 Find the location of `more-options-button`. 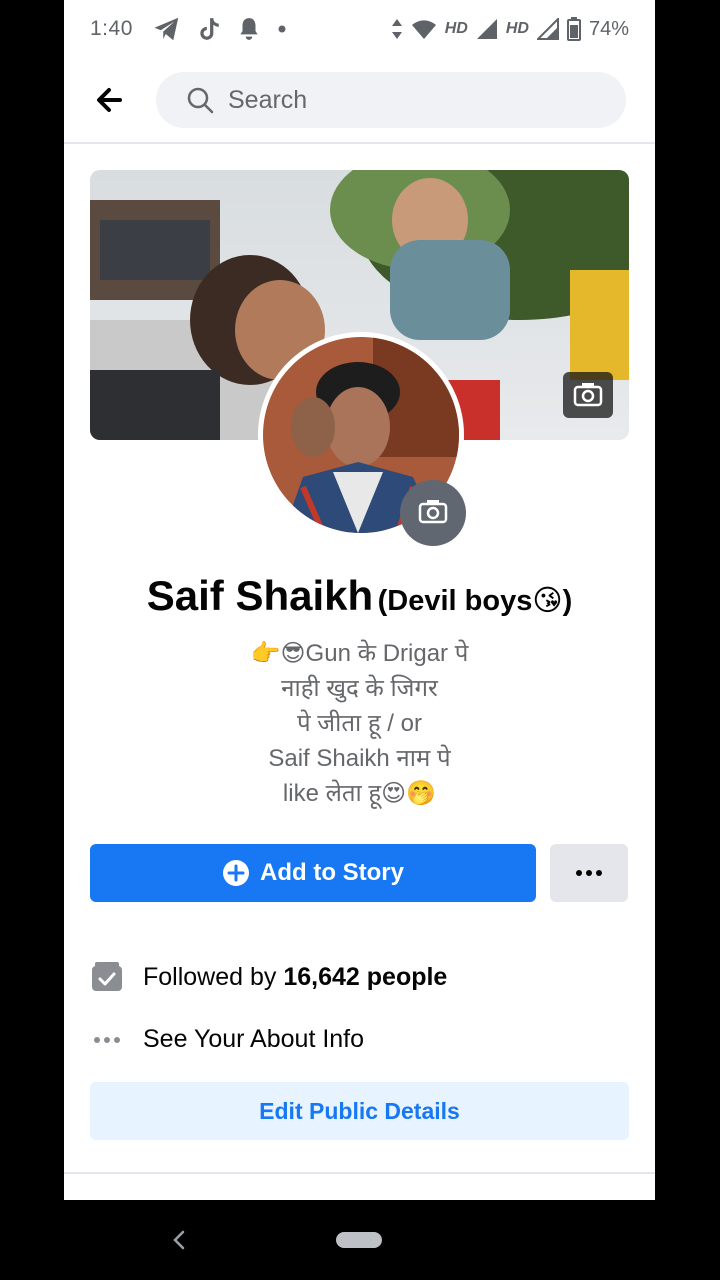

more-options-button is located at coordinates (589, 873).